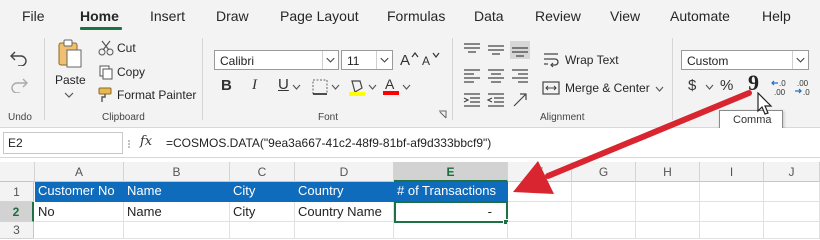  What do you see at coordinates (497, 100) in the screenshot?
I see `indent-icons` at bounding box center [497, 100].